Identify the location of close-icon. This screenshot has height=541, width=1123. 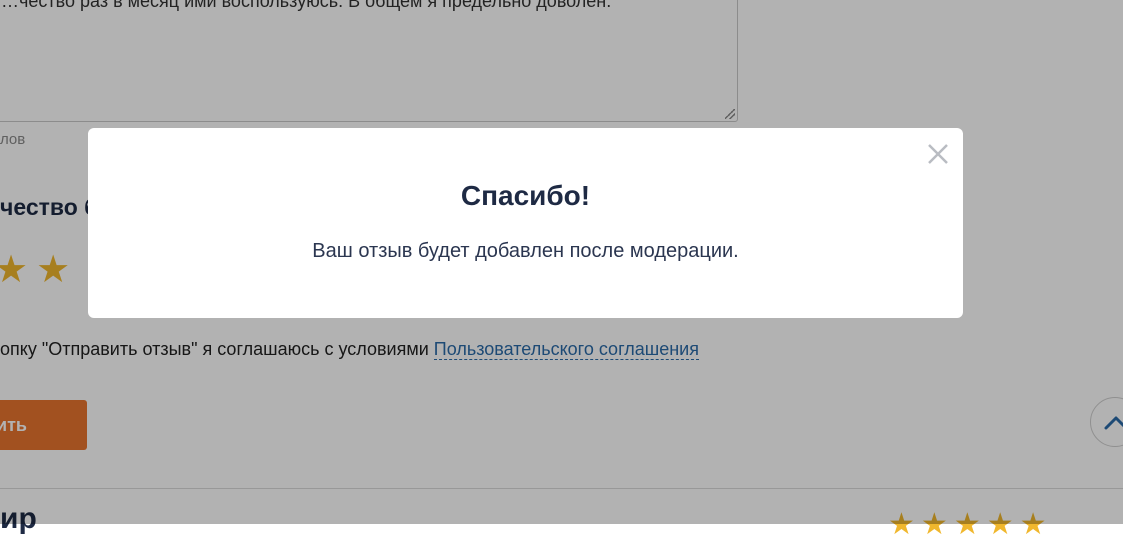
(938, 154).